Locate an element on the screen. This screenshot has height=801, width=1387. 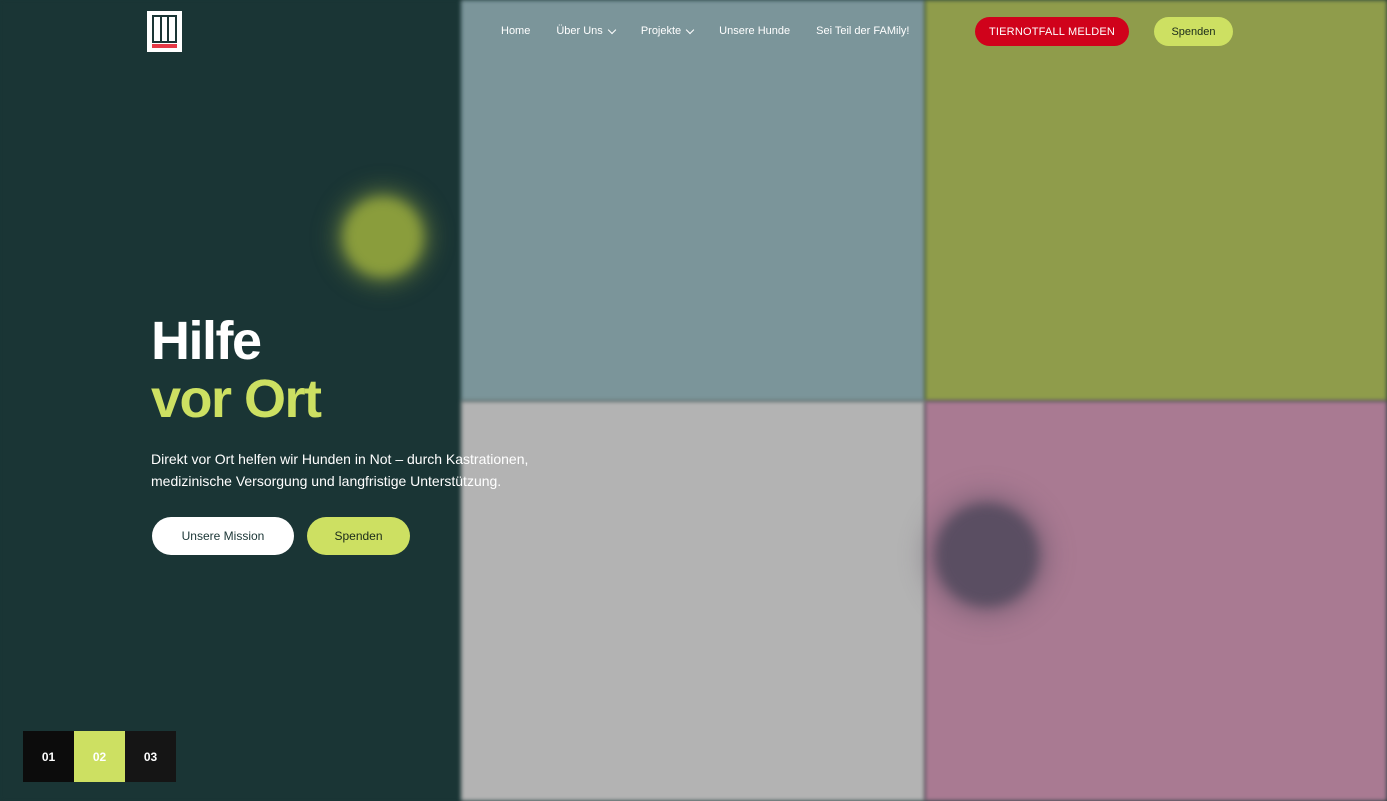
hero-actions: Unsere Mission Spenden is located at coordinates (281, 536).